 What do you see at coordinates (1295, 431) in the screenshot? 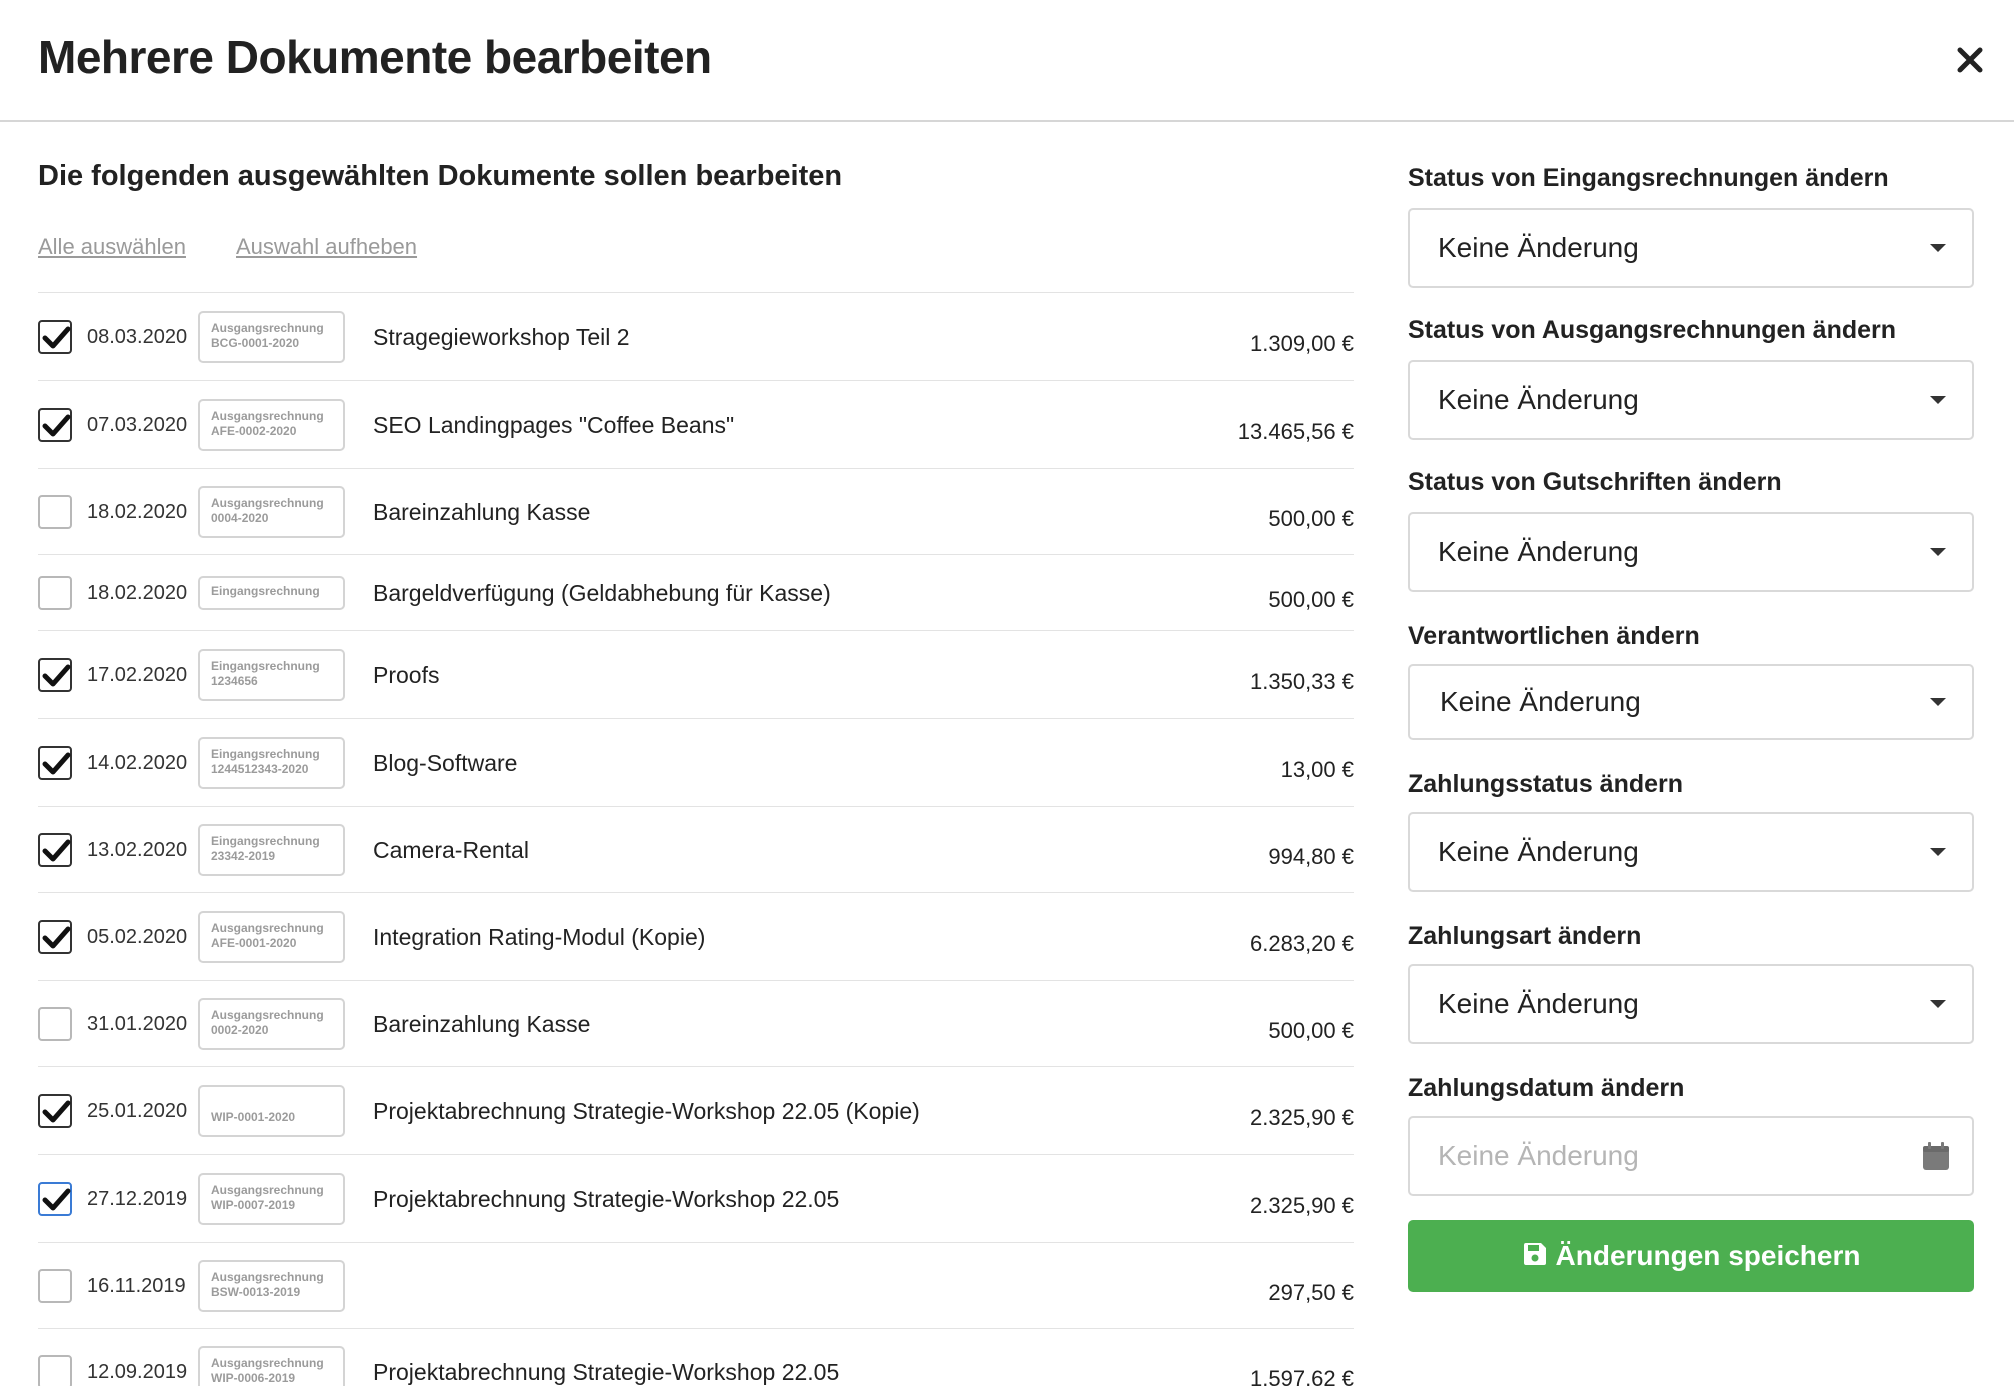
I see `document-amount: 13.465,56 €` at bounding box center [1295, 431].